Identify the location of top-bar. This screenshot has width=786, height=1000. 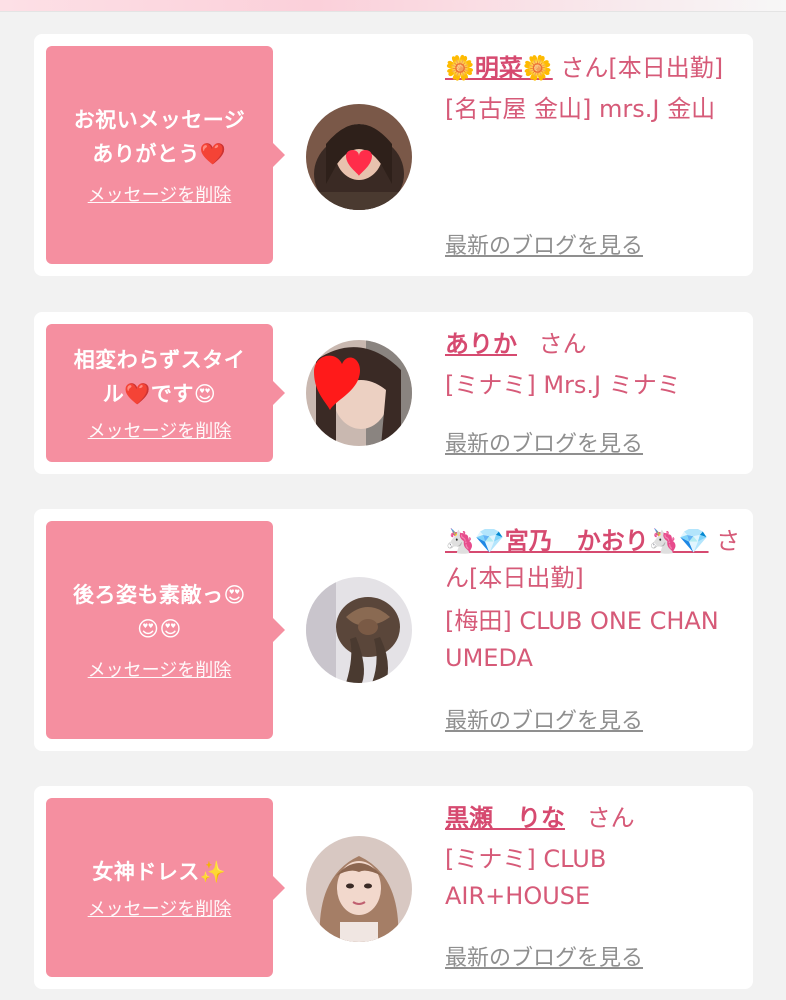
(393, 6).